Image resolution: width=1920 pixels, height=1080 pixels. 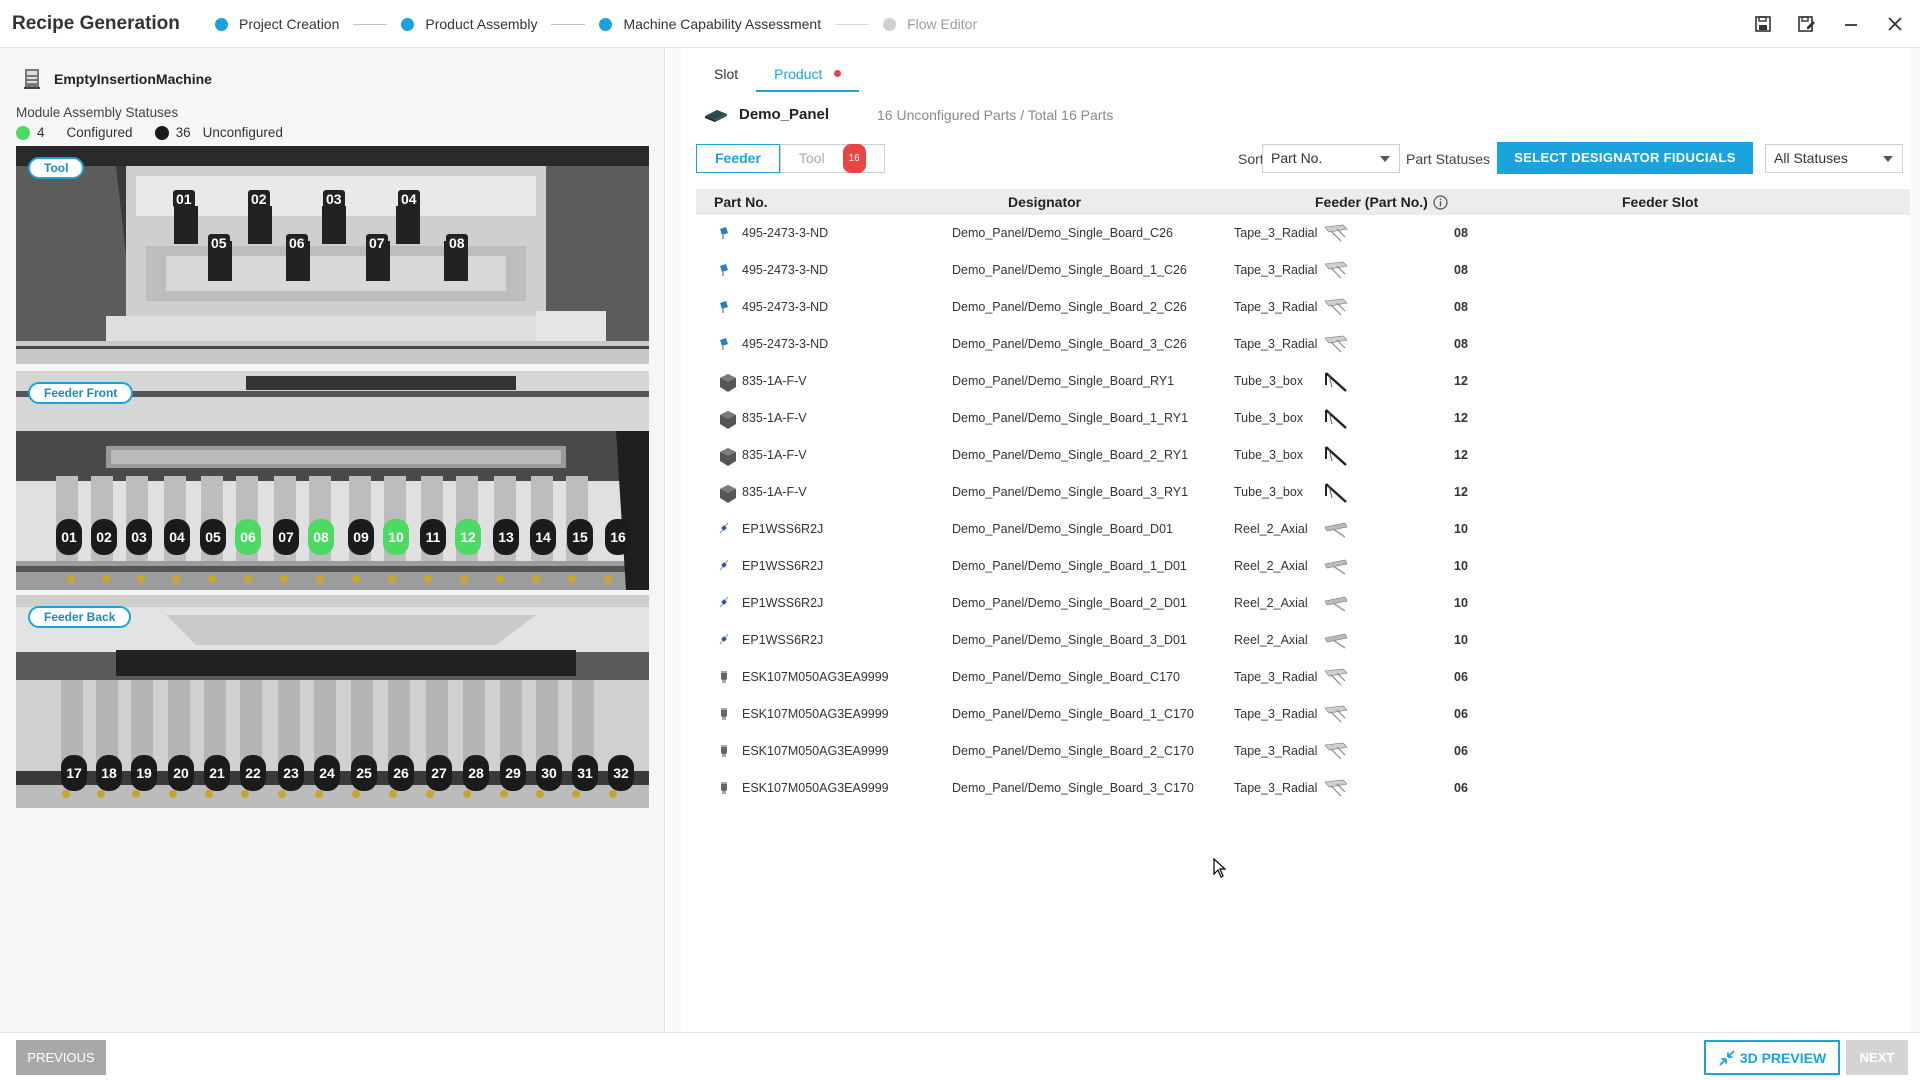 I want to click on tool-render-image, so click(x=332, y=255).